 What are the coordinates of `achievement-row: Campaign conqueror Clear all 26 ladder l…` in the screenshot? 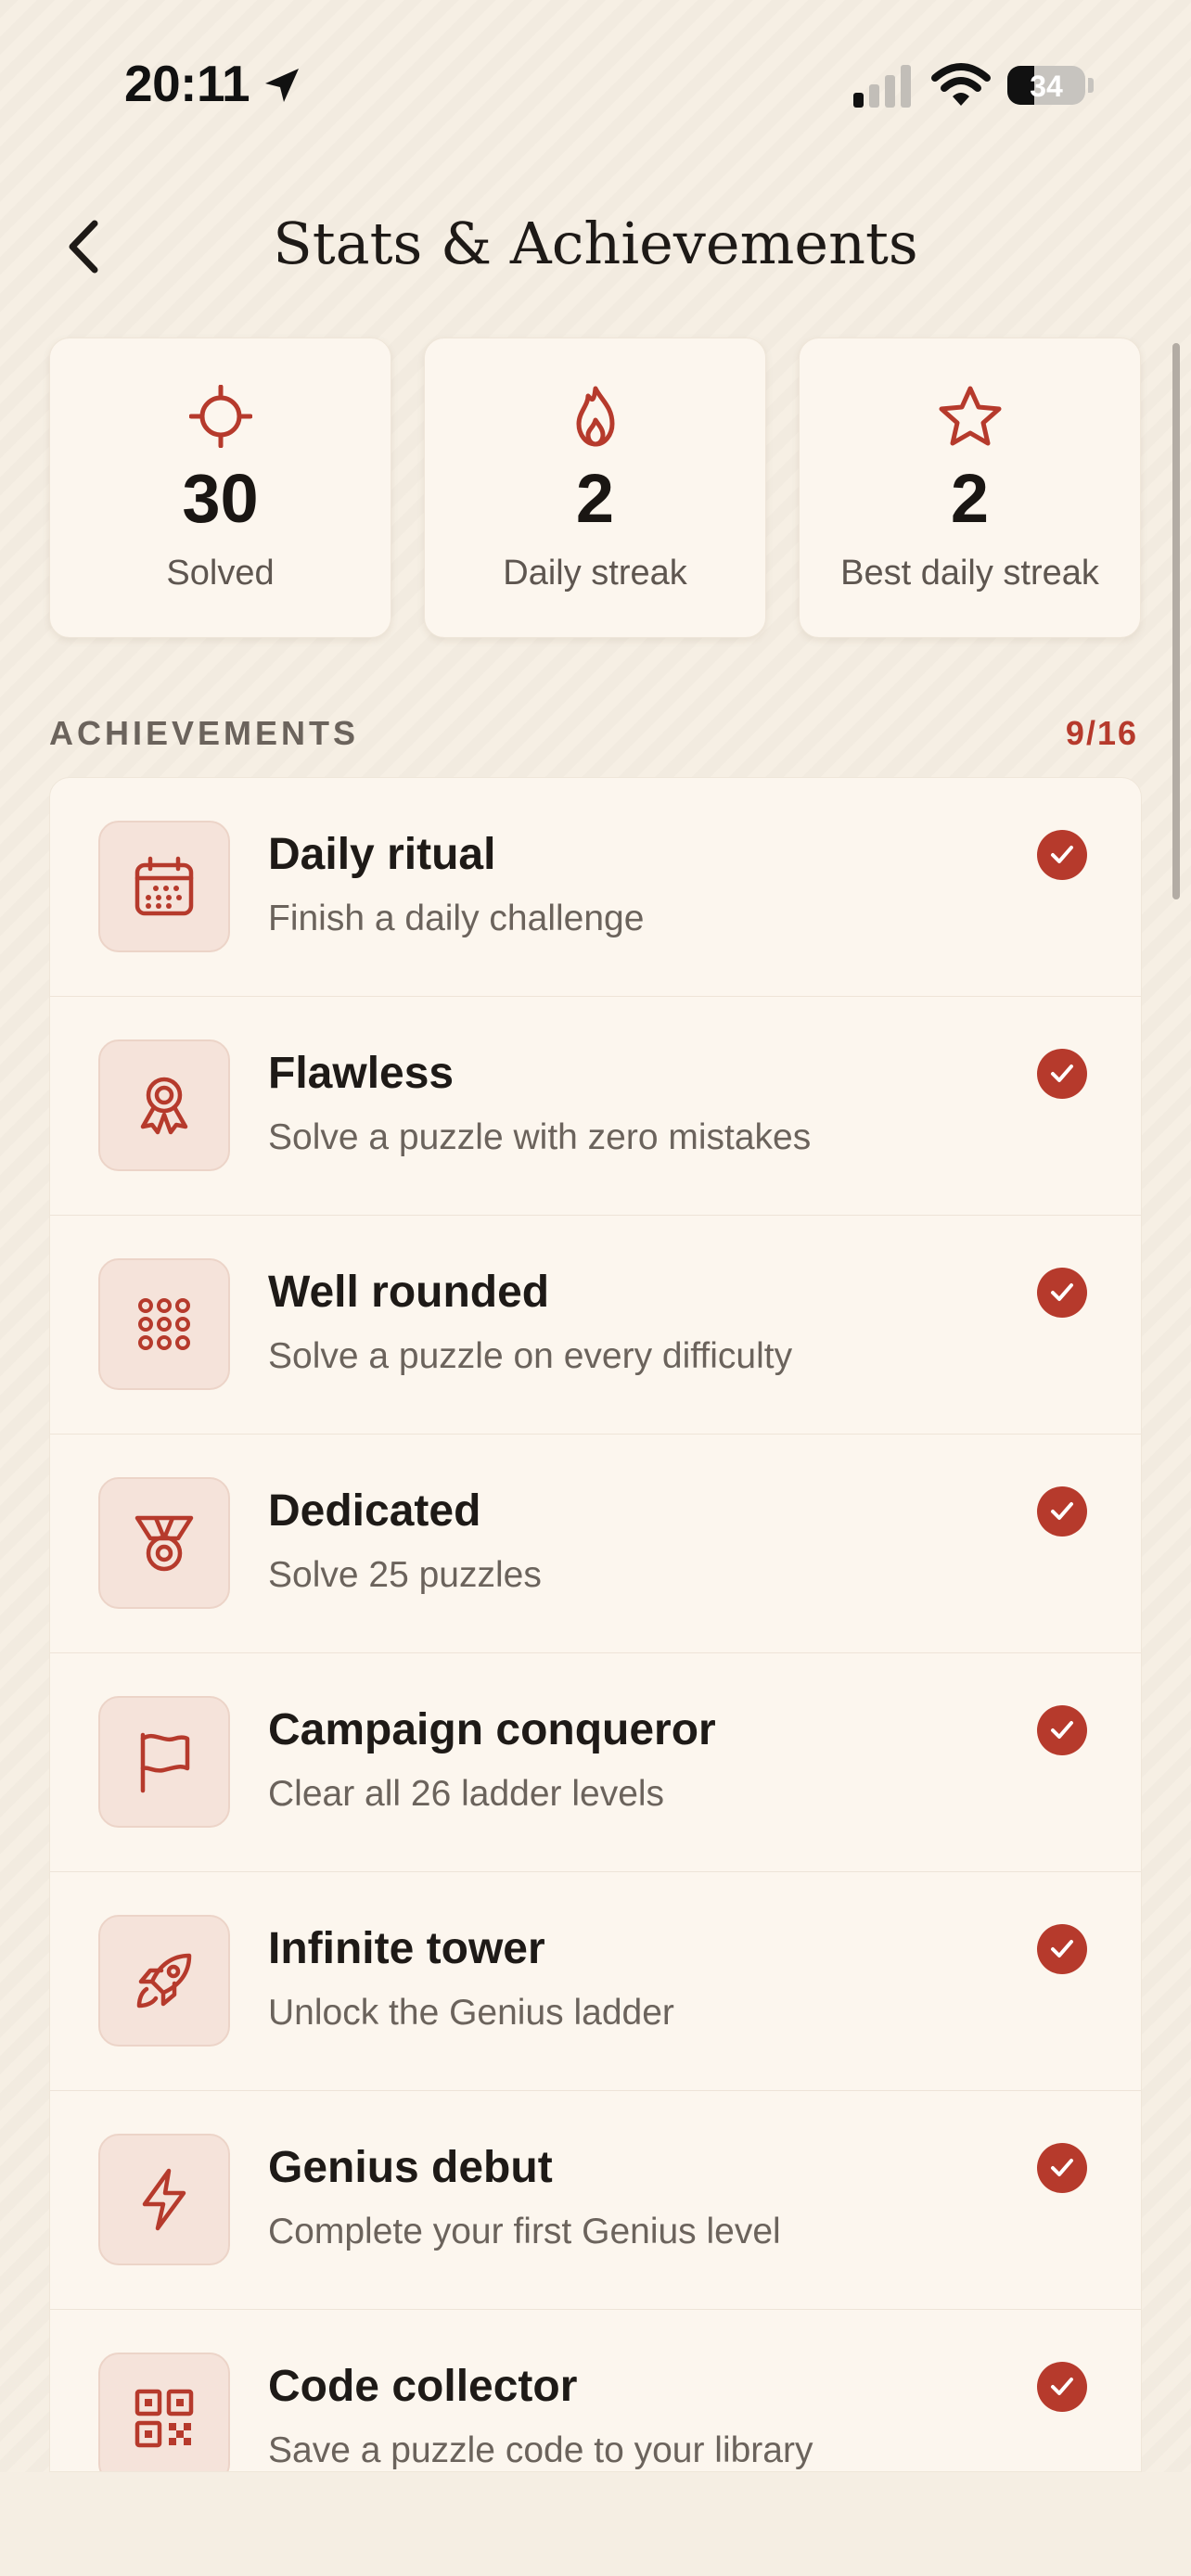 It's located at (595, 1762).